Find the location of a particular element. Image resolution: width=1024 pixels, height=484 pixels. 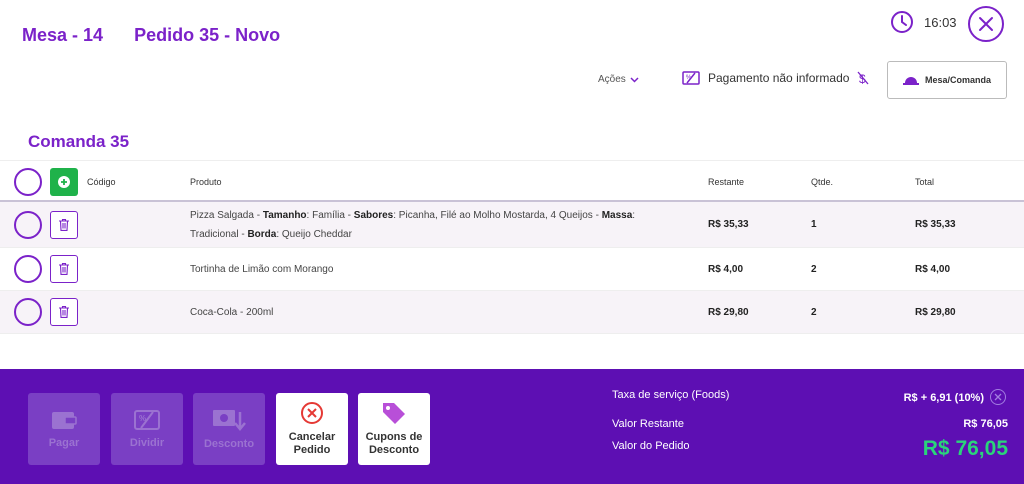

header-qtde: Qtde. is located at coordinates (822, 182).